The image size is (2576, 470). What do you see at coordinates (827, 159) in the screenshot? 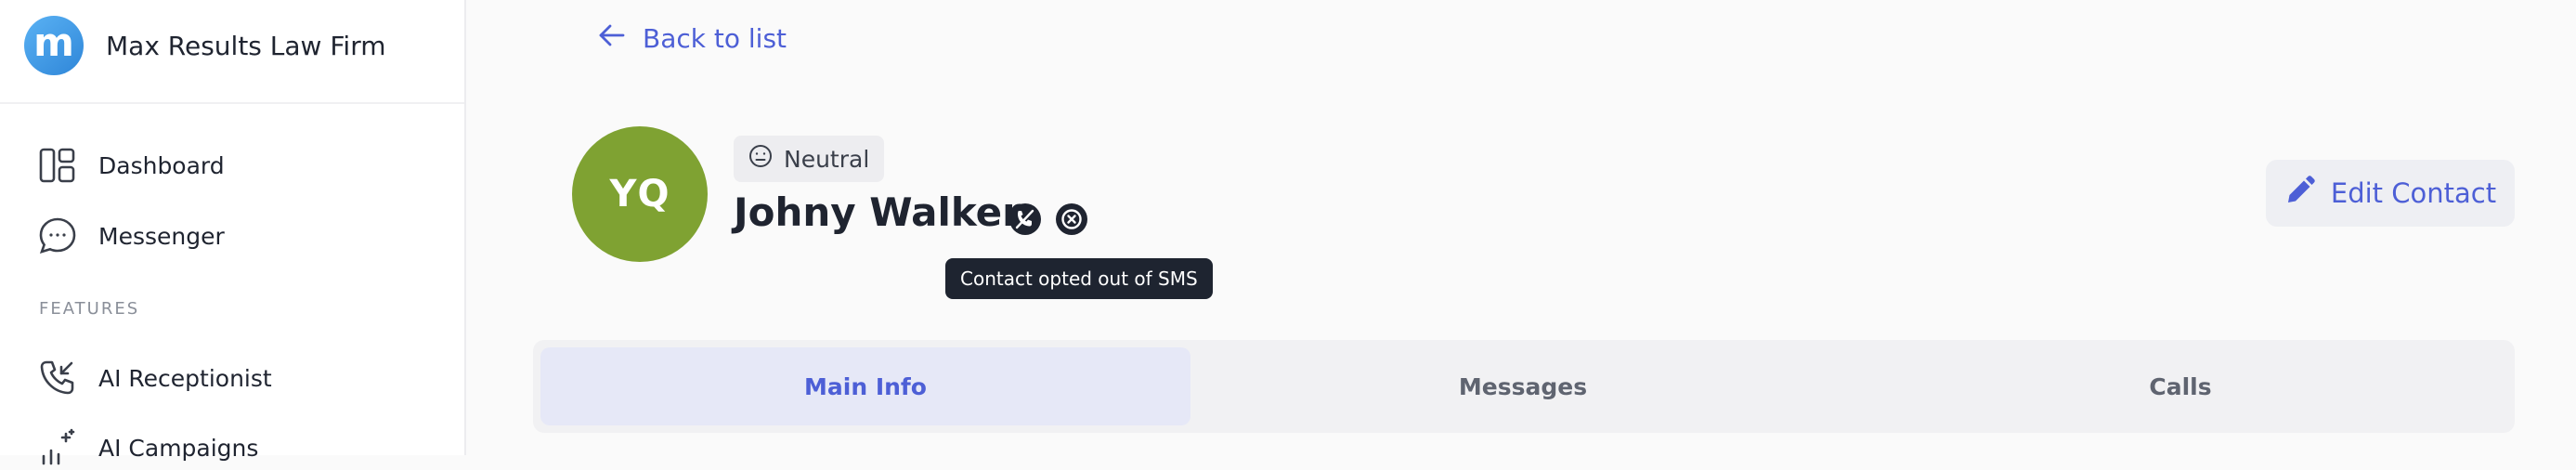
I see `sentiment-label: Neutral` at bounding box center [827, 159].